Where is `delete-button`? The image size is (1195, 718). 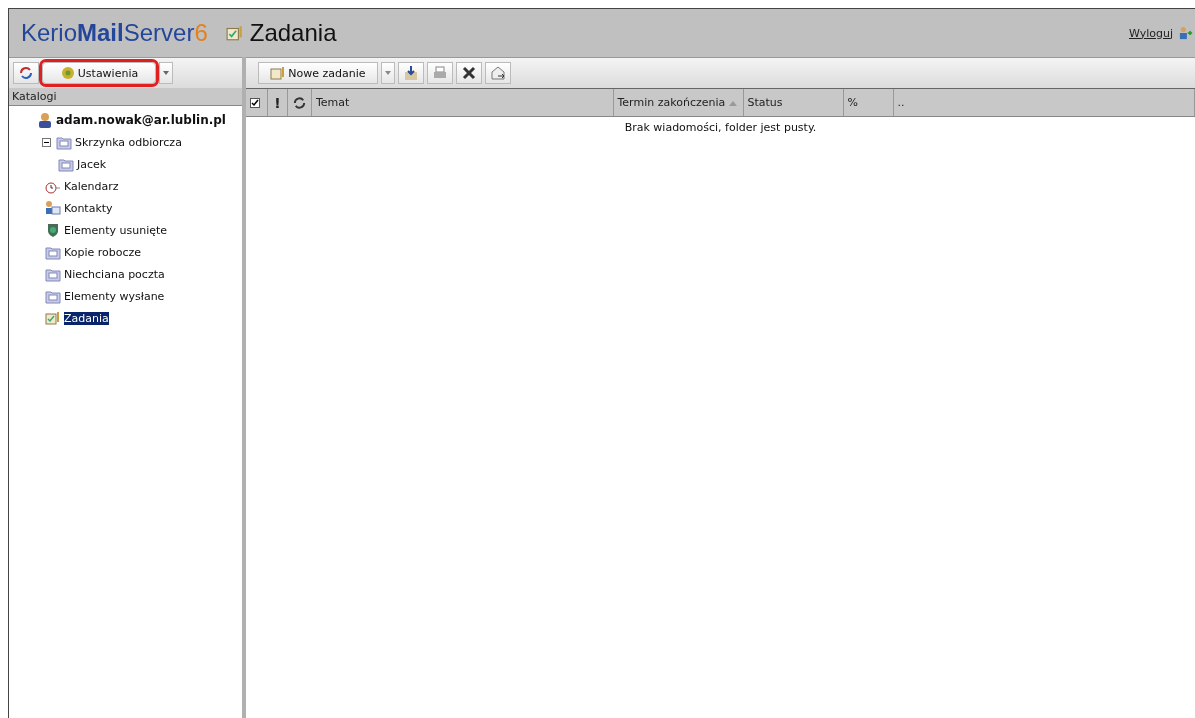
delete-button is located at coordinates (469, 73).